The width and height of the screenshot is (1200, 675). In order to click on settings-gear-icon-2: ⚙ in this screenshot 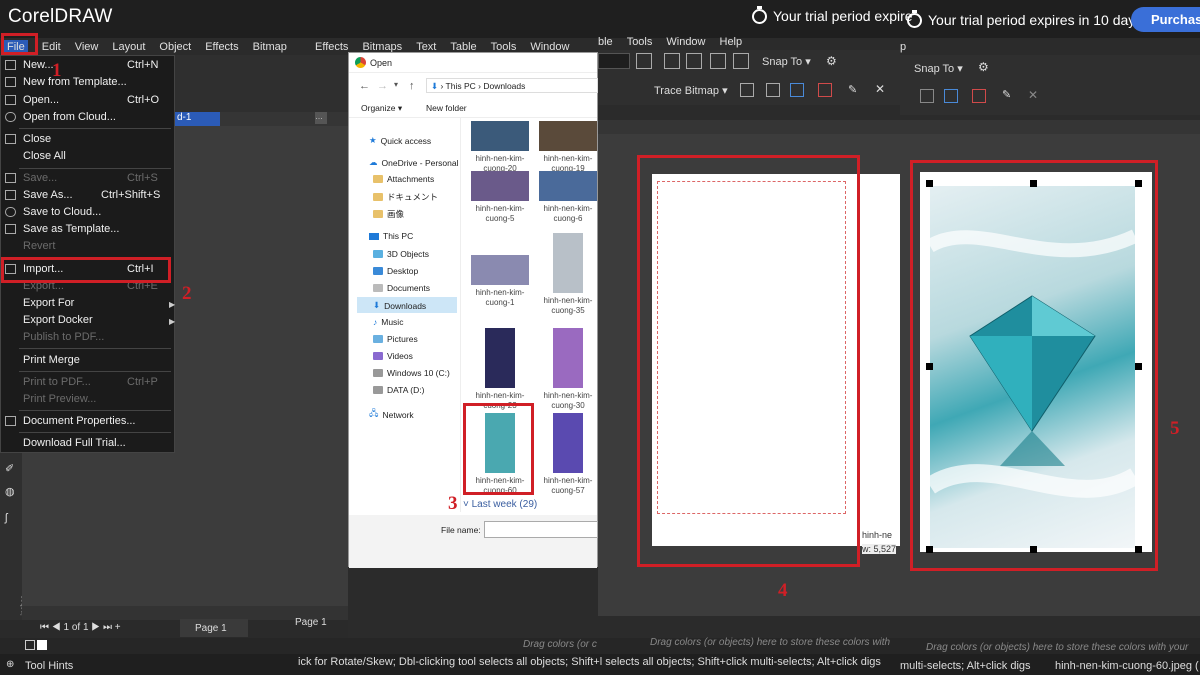, I will do `click(983, 67)`.